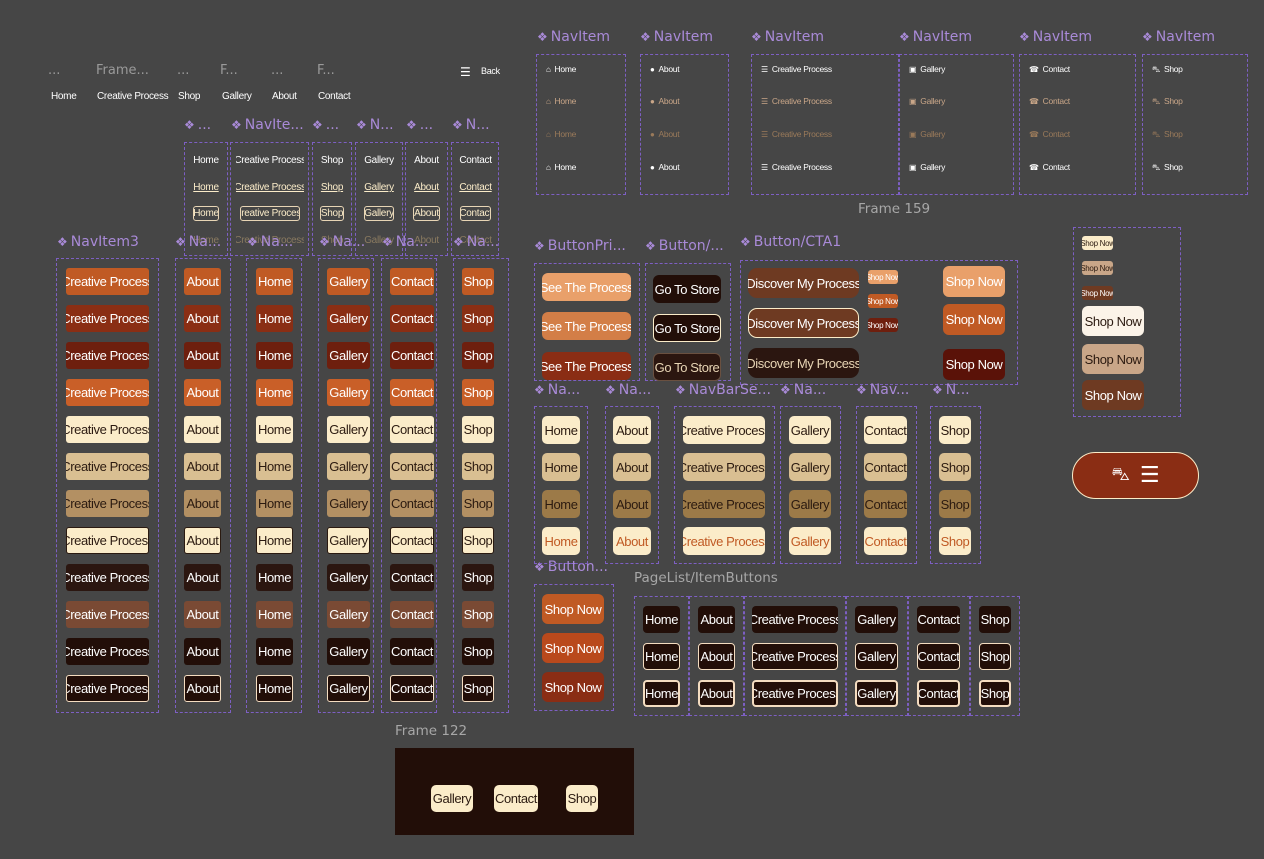 This screenshot has height=859, width=1264. Describe the element at coordinates (796, 167) in the screenshot. I see `navitem-creative-process: ☰ Creative Process` at that location.